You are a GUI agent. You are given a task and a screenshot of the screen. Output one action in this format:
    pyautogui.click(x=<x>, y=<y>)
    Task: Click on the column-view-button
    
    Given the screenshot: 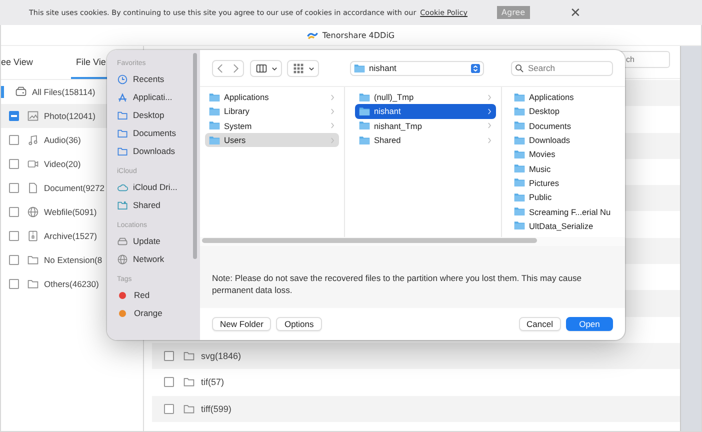 What is the action you would take?
    pyautogui.click(x=266, y=68)
    